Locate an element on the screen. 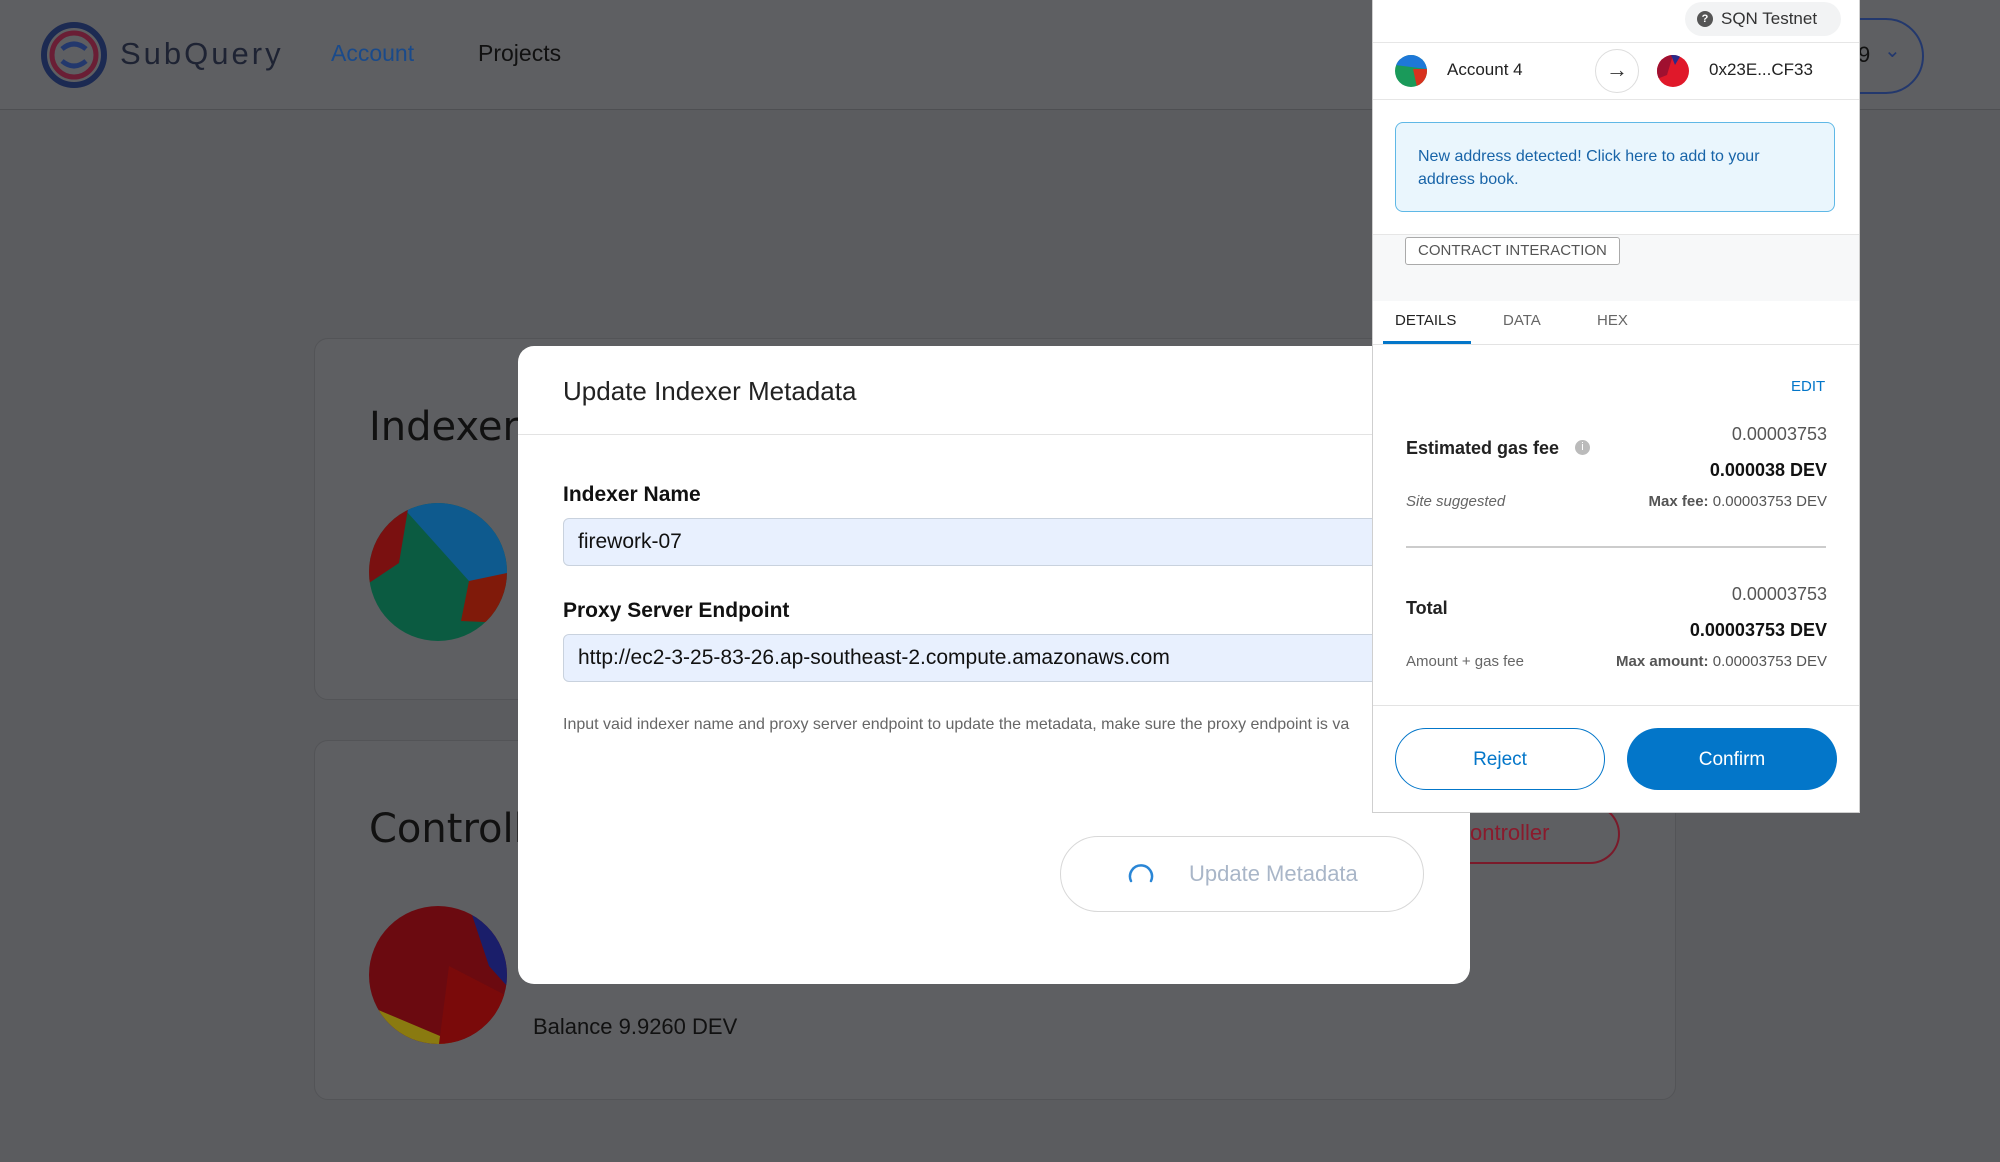 The width and height of the screenshot is (2000, 1162). indexer-avatar is located at coordinates (438, 572).